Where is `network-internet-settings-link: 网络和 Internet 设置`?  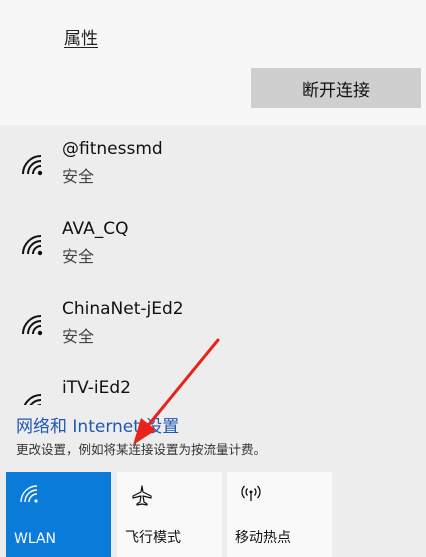 network-internet-settings-link: 网络和 Internet 设置 is located at coordinates (97, 424).